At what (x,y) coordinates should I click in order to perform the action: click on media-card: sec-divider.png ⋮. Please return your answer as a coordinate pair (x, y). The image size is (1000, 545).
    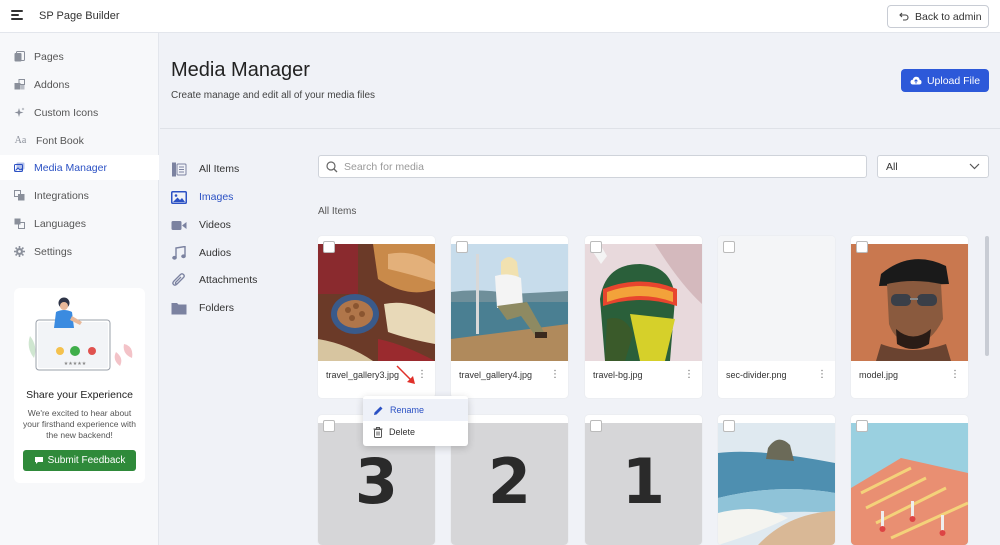
    Looking at the image, I should click on (776, 317).